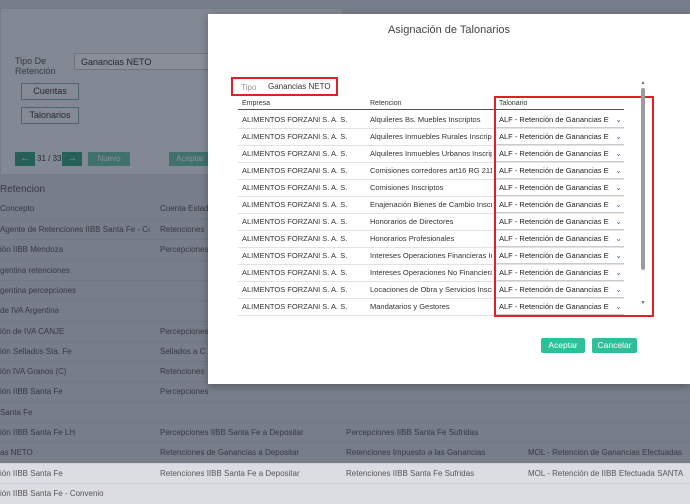  What do you see at coordinates (412, 238) in the screenshot?
I see `retencion-cell: Honorarios Profesionales` at bounding box center [412, 238].